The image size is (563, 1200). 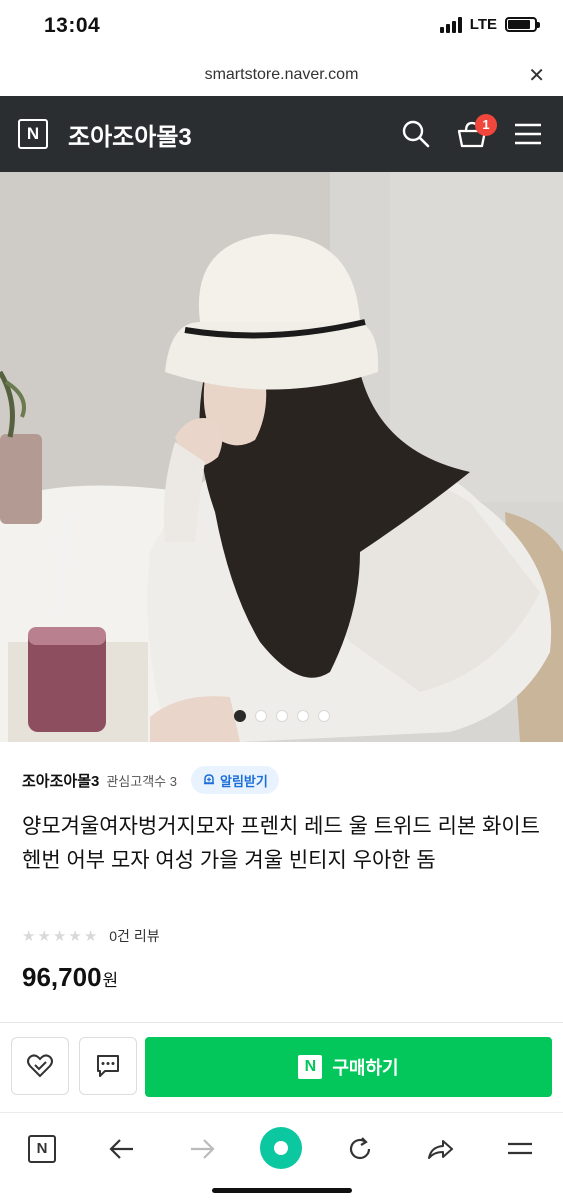 I want to click on fans-count: 관심고객수 3, so click(x=141, y=781).